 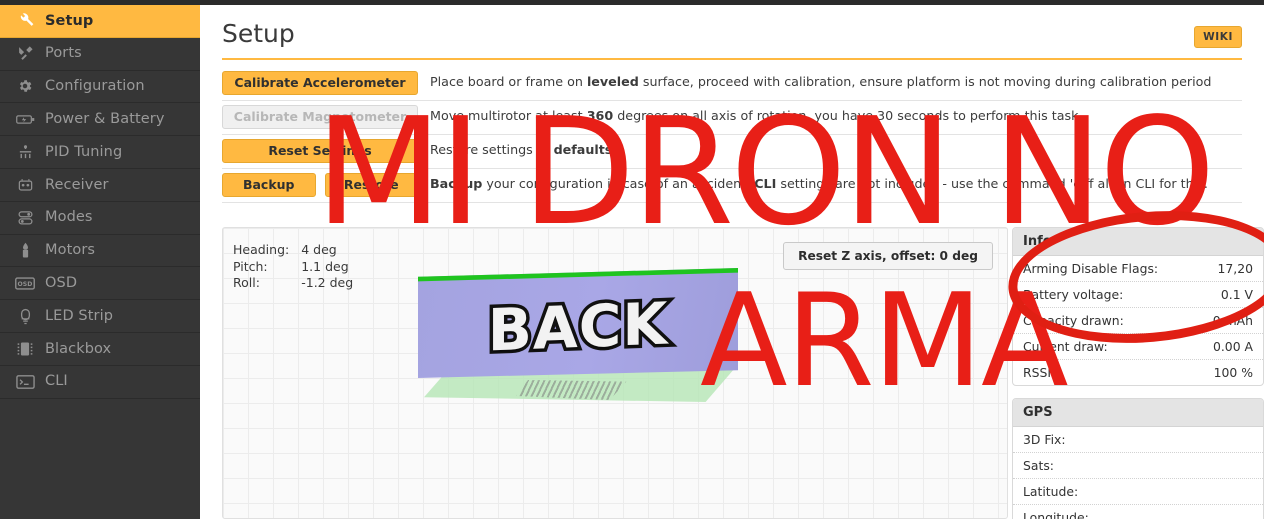 What do you see at coordinates (1056, 514) in the screenshot?
I see `row-label: Longitude:` at bounding box center [1056, 514].